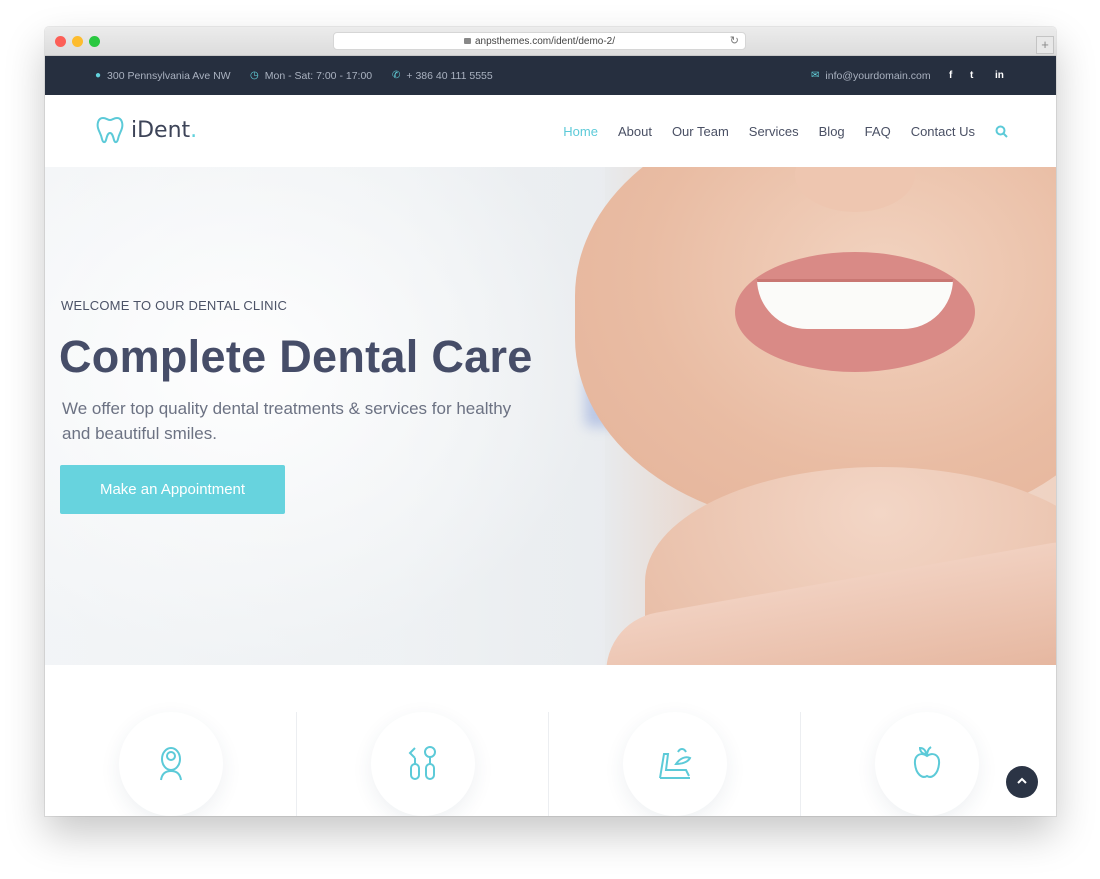 This screenshot has height=879, width=1100. I want to click on make-appointment-button: Make an Appointment, so click(172, 489).